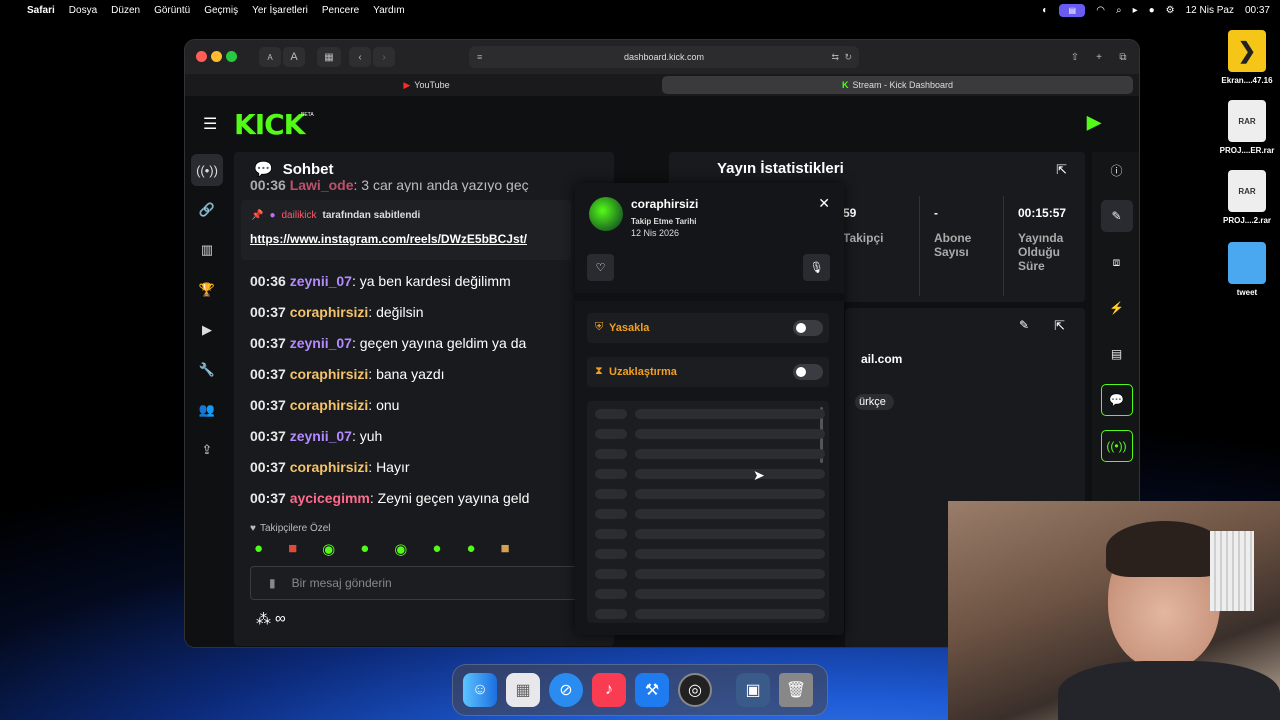  I want to click on ban-toggle, so click(808, 328).